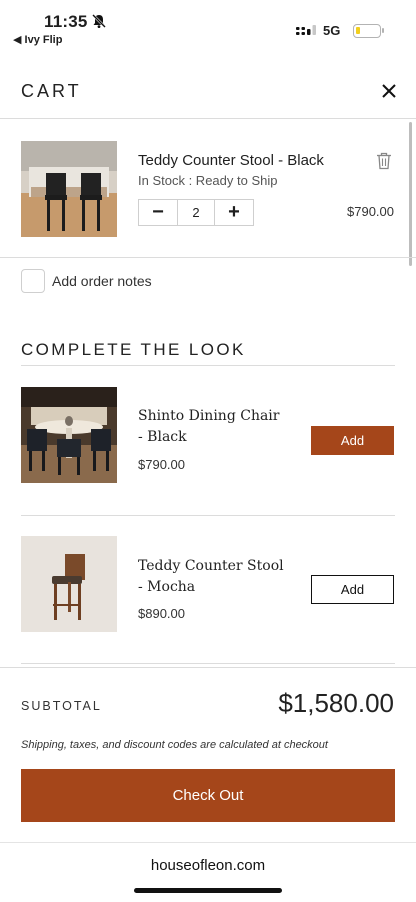  I want to click on cart-title: CART, so click(51, 91).